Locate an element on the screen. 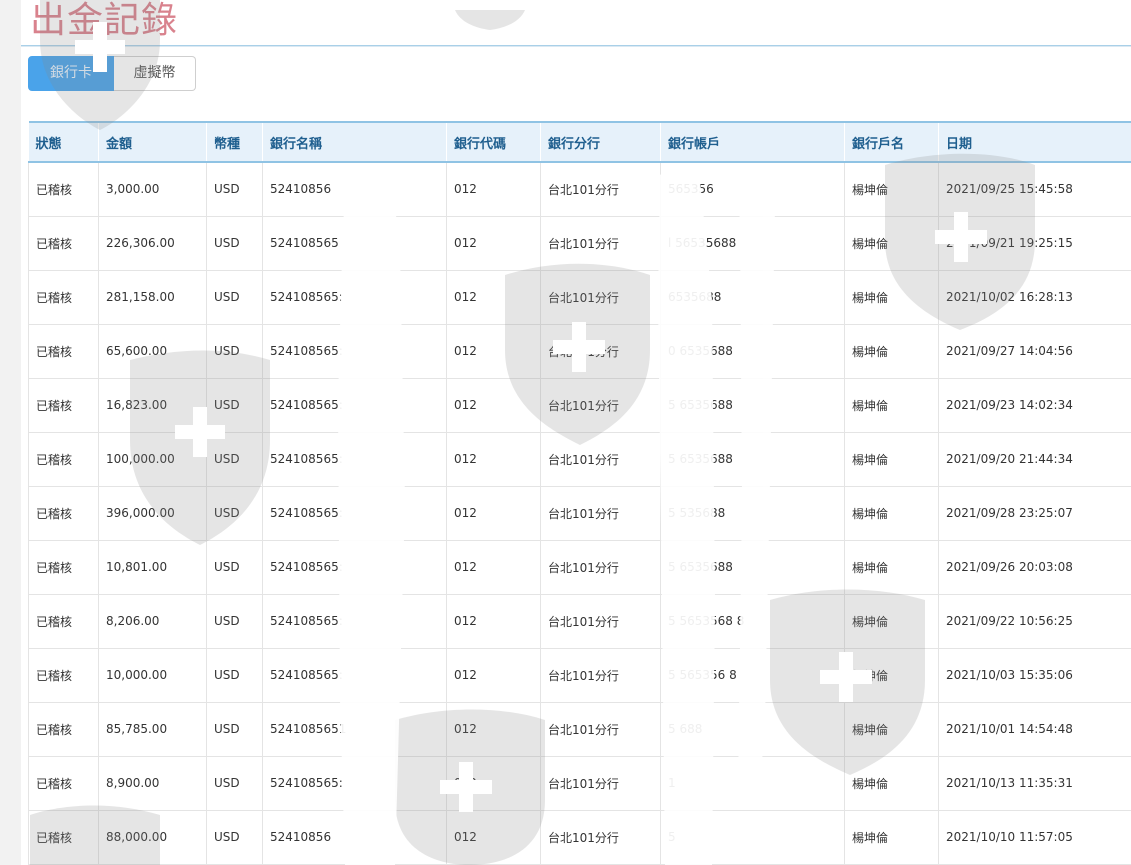 This screenshot has width=1131, height=865. tab-crypto: 虛擬幣 is located at coordinates (155, 73).